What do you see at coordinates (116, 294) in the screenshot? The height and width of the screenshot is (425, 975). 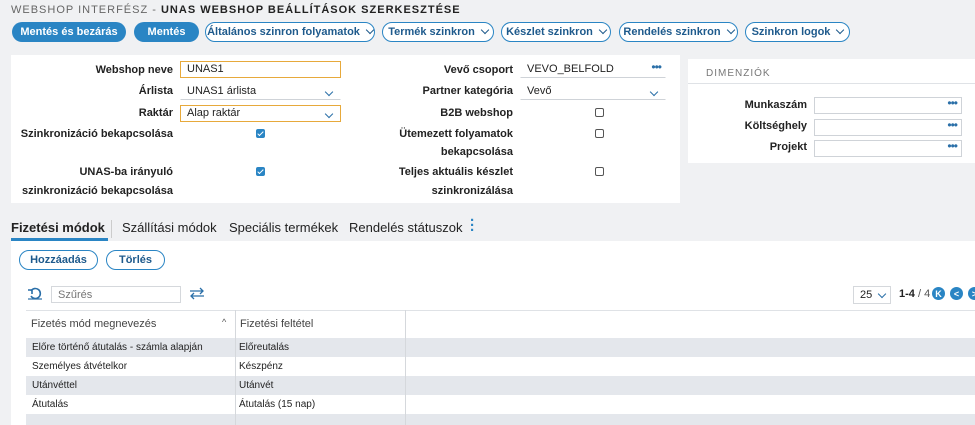 I see `filter-input` at bounding box center [116, 294].